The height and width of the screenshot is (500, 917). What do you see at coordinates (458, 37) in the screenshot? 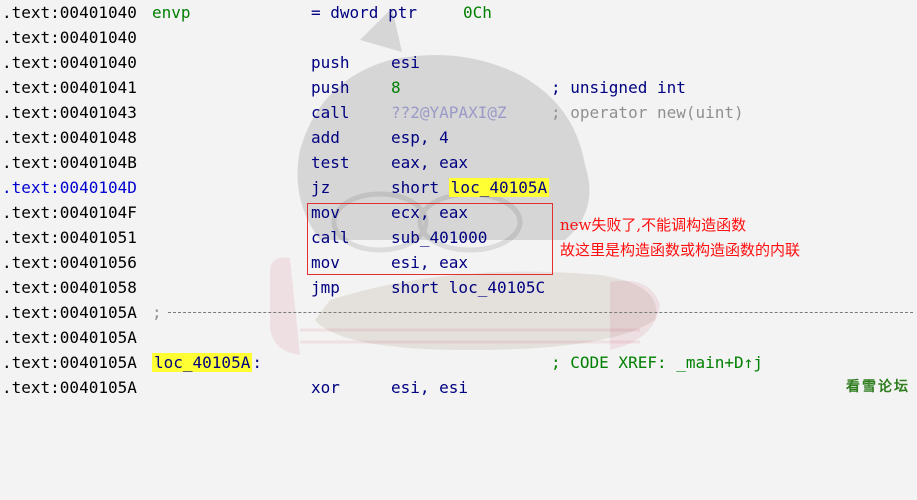
I see `listing-row: .text:00401040` at bounding box center [458, 37].